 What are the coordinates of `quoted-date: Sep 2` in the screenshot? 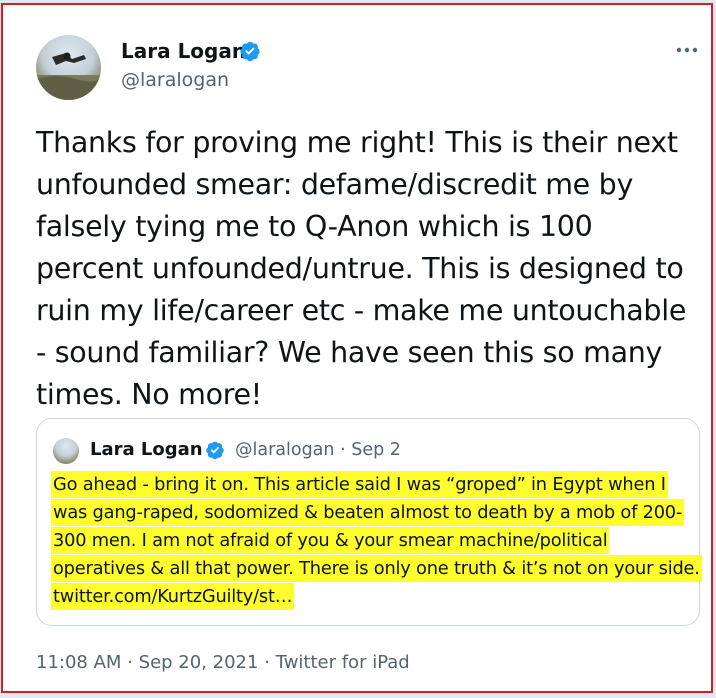 It's located at (376, 450).